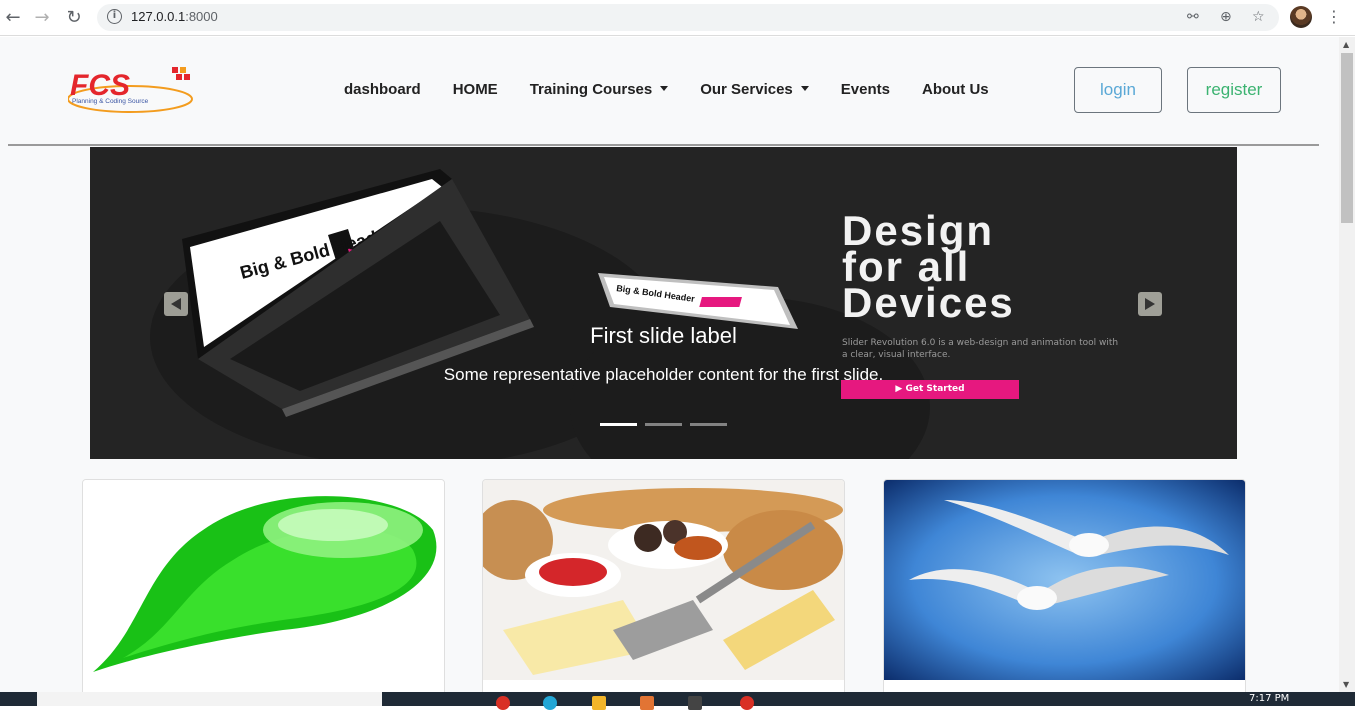 The image size is (1355, 710). I want to click on nav-home-label: HOME, so click(475, 89).